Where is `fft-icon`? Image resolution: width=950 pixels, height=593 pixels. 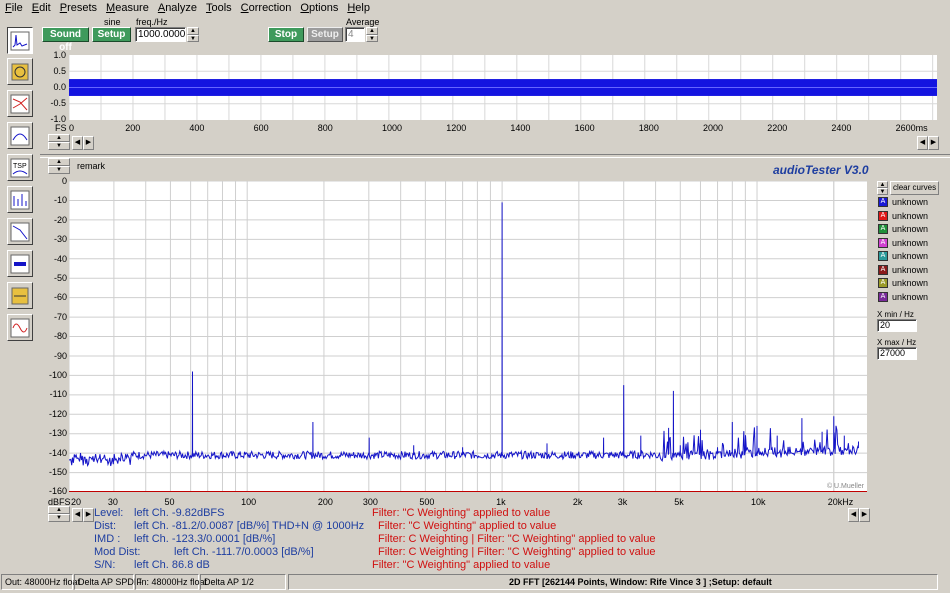 fft-icon is located at coordinates (20, 40).